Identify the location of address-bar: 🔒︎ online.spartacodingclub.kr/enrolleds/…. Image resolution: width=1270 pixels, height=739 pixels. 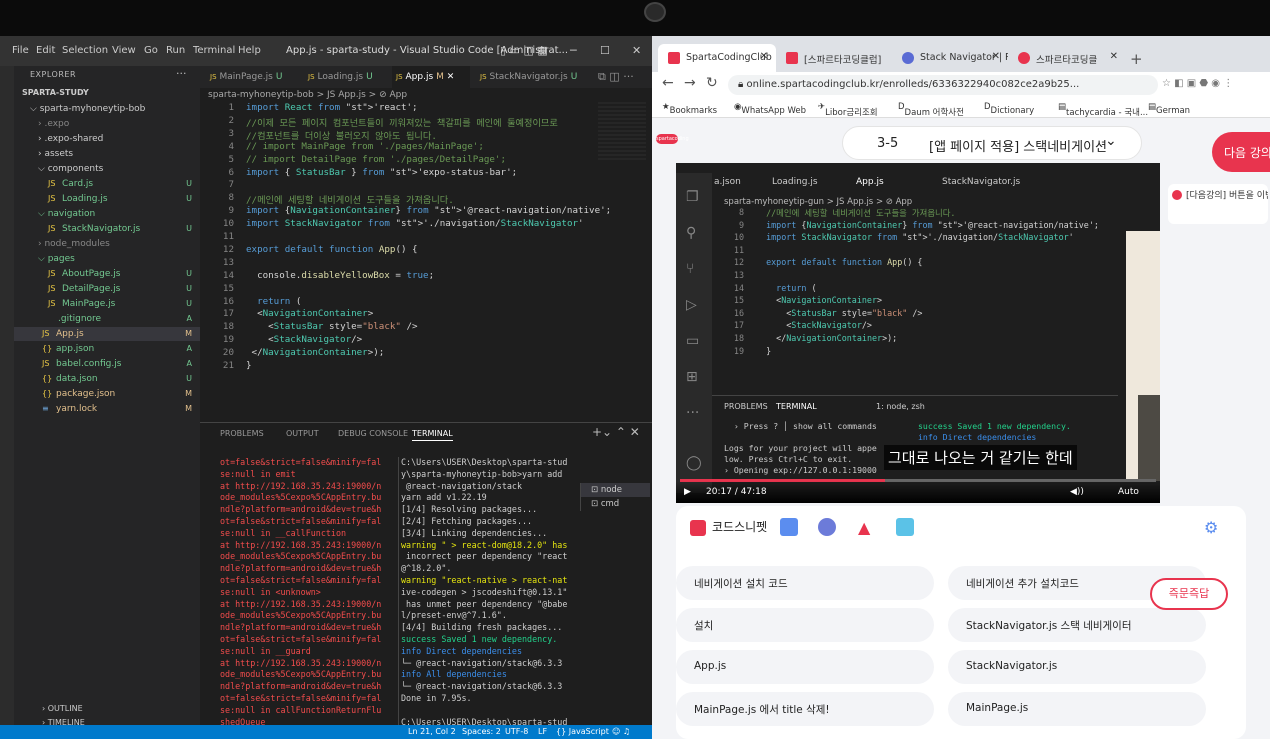
(943, 85).